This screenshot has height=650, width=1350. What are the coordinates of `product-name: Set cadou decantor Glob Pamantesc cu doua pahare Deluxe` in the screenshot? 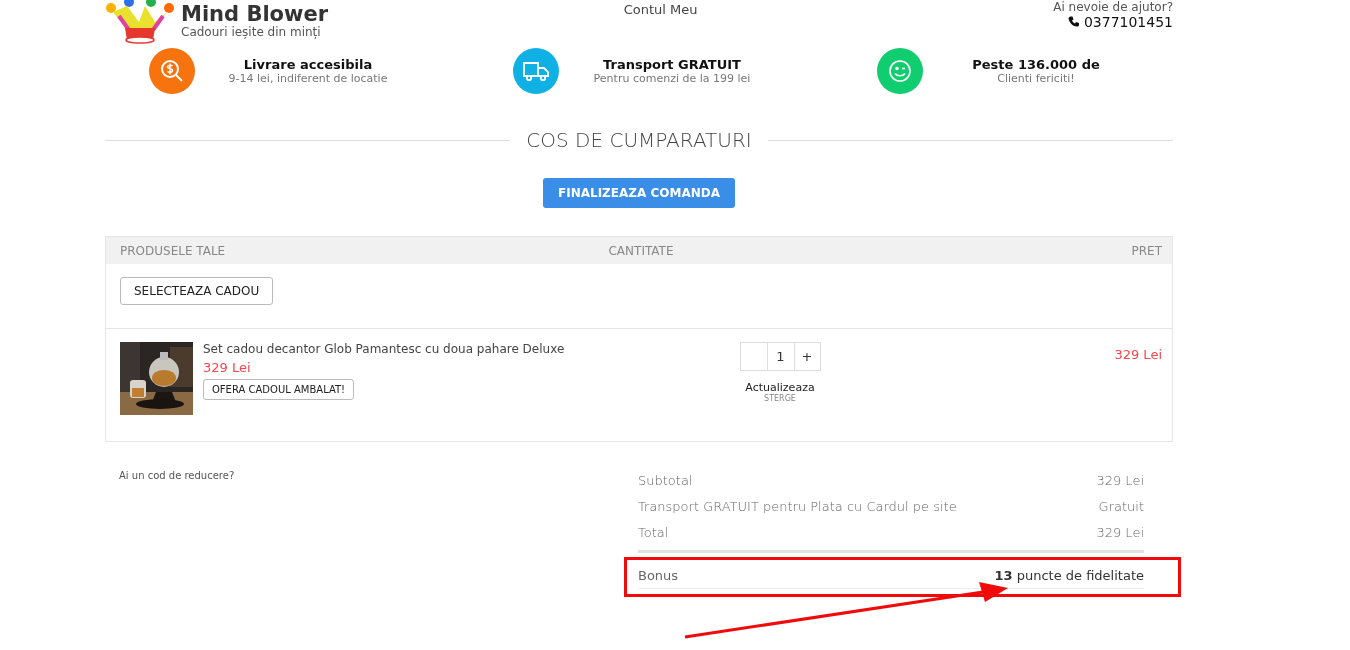 It's located at (384, 349).